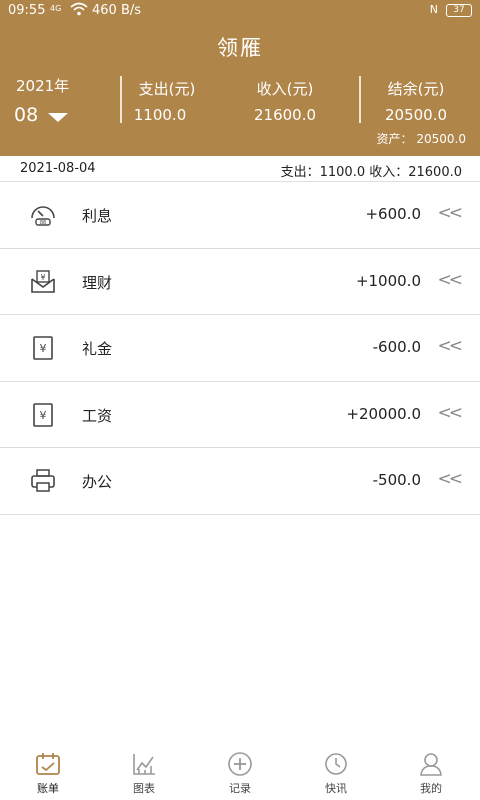 This screenshot has height=800, width=480. Describe the element at coordinates (383, 413) in the screenshot. I see `record-amount: +20000.0` at that location.